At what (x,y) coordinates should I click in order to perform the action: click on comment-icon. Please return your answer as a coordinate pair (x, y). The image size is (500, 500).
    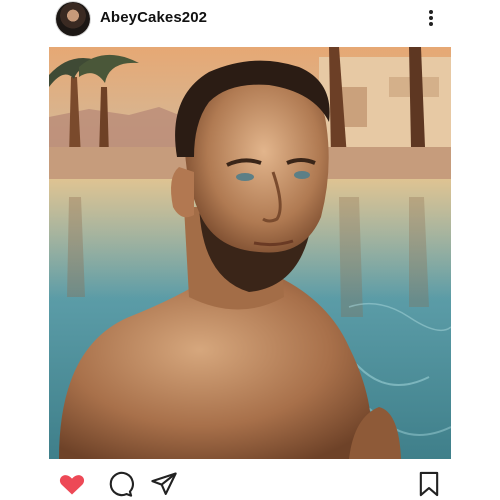
    Looking at the image, I should click on (120, 484).